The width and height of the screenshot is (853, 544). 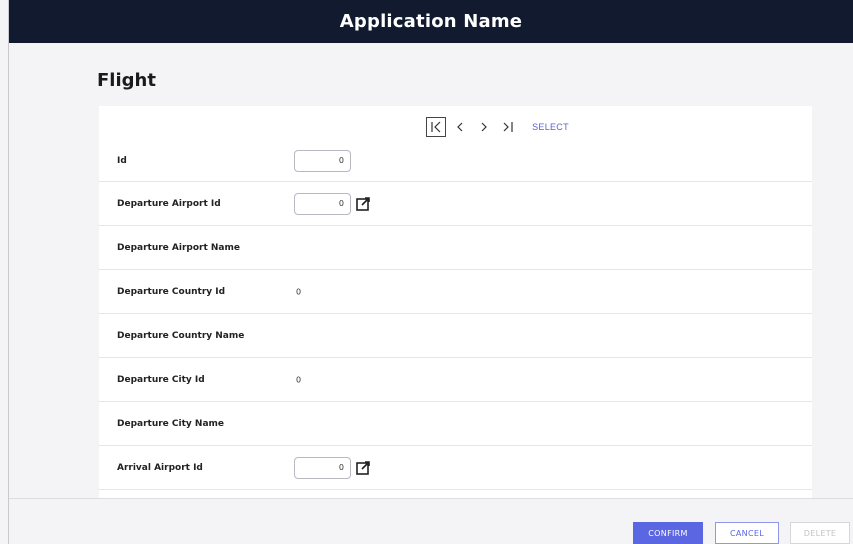 What do you see at coordinates (508, 127) in the screenshot?
I see `last-record-icon` at bounding box center [508, 127].